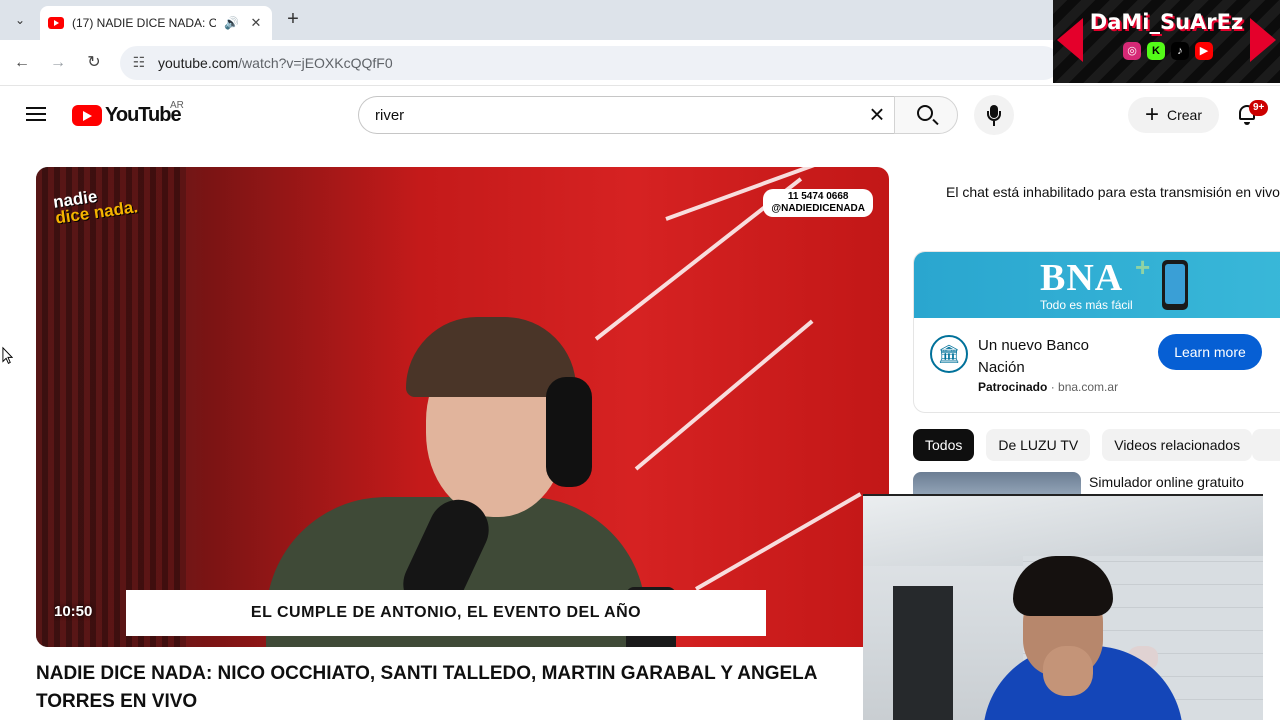 Image resolution: width=1280 pixels, height=720 pixels. What do you see at coordinates (1266, 445) in the screenshot?
I see `chip-overflow` at bounding box center [1266, 445].